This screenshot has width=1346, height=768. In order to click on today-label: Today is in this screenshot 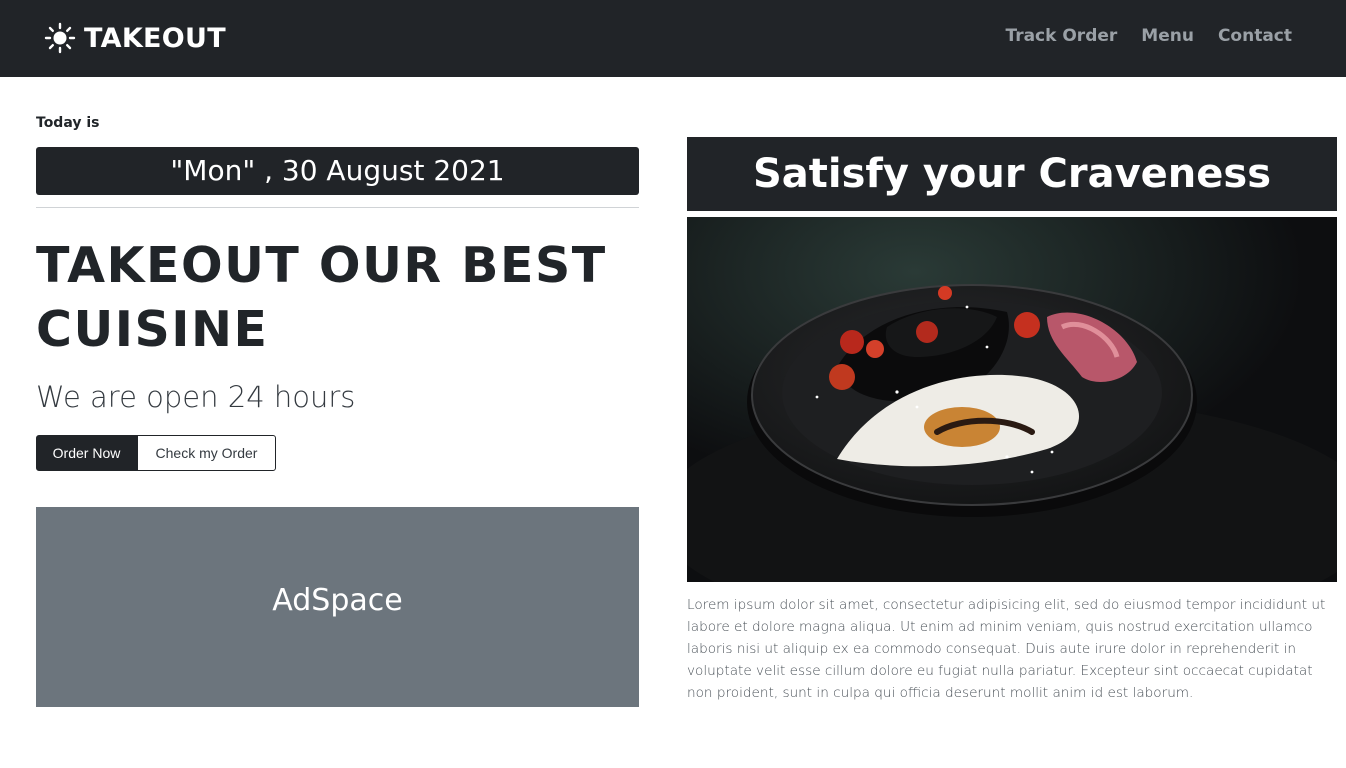, I will do `click(68, 123)`.